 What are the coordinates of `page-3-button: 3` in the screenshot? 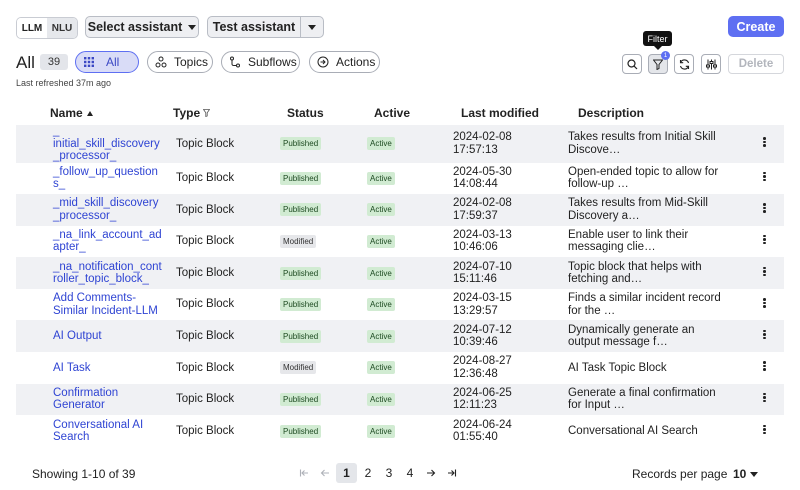 It's located at (389, 473).